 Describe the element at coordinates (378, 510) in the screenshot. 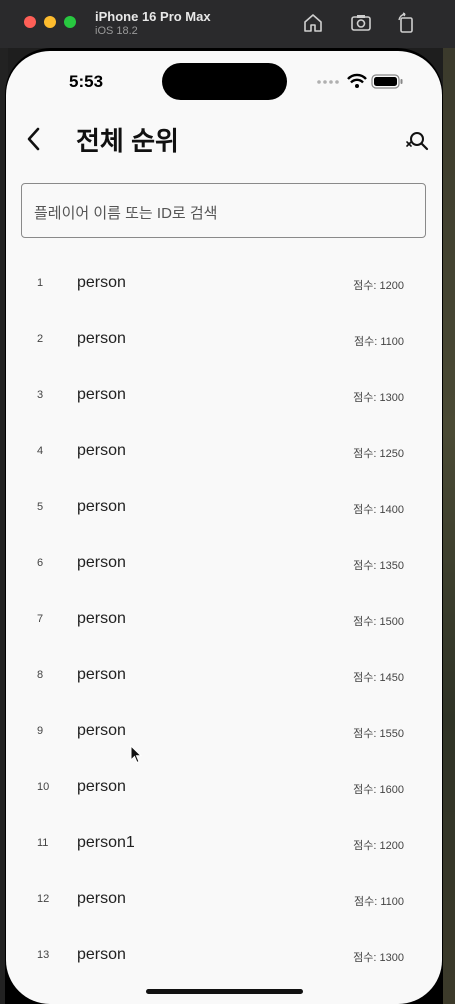

I see `player-score: 점수: 1400` at that location.